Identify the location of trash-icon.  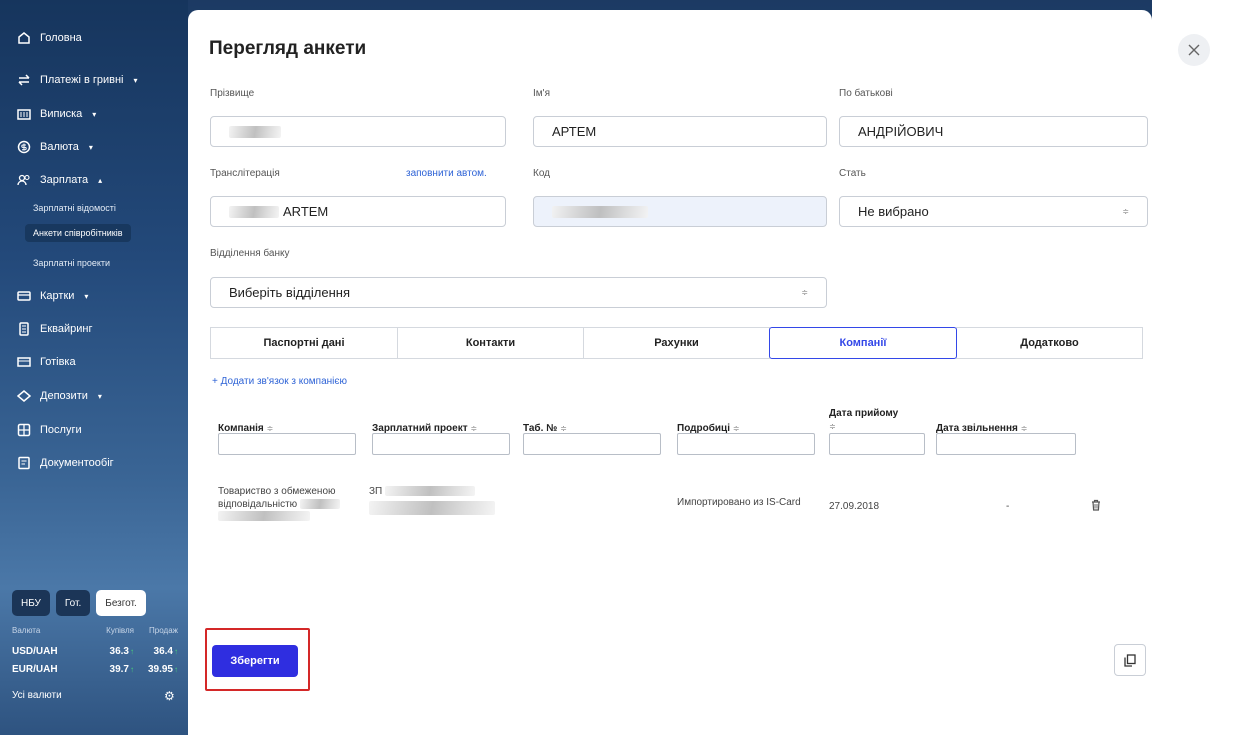
(1096, 506).